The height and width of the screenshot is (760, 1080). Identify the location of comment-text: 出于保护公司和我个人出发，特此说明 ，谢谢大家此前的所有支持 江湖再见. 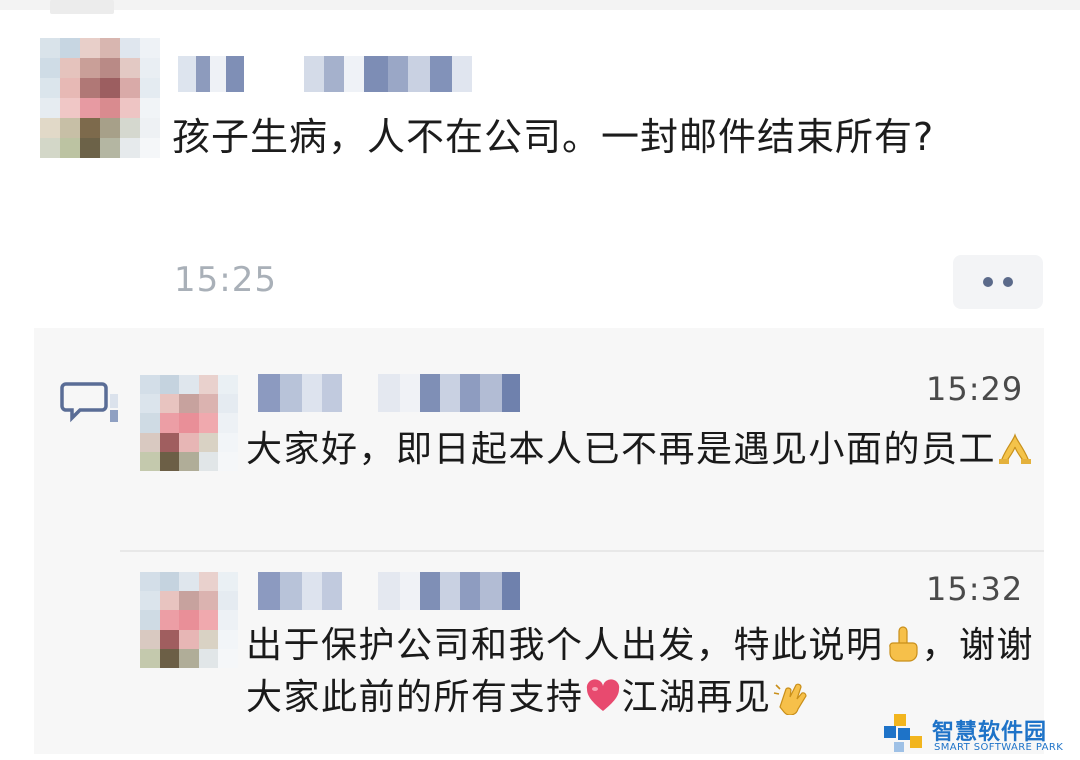
(641, 672).